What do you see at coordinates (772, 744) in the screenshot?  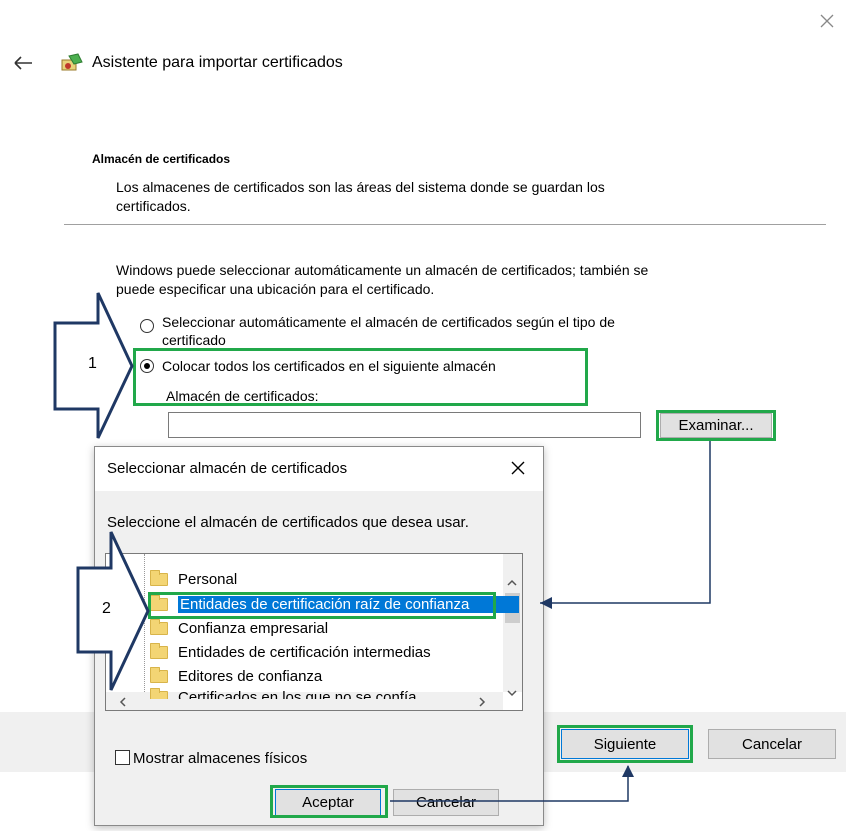 I see `wizard-cancel-button: Cancelar` at bounding box center [772, 744].